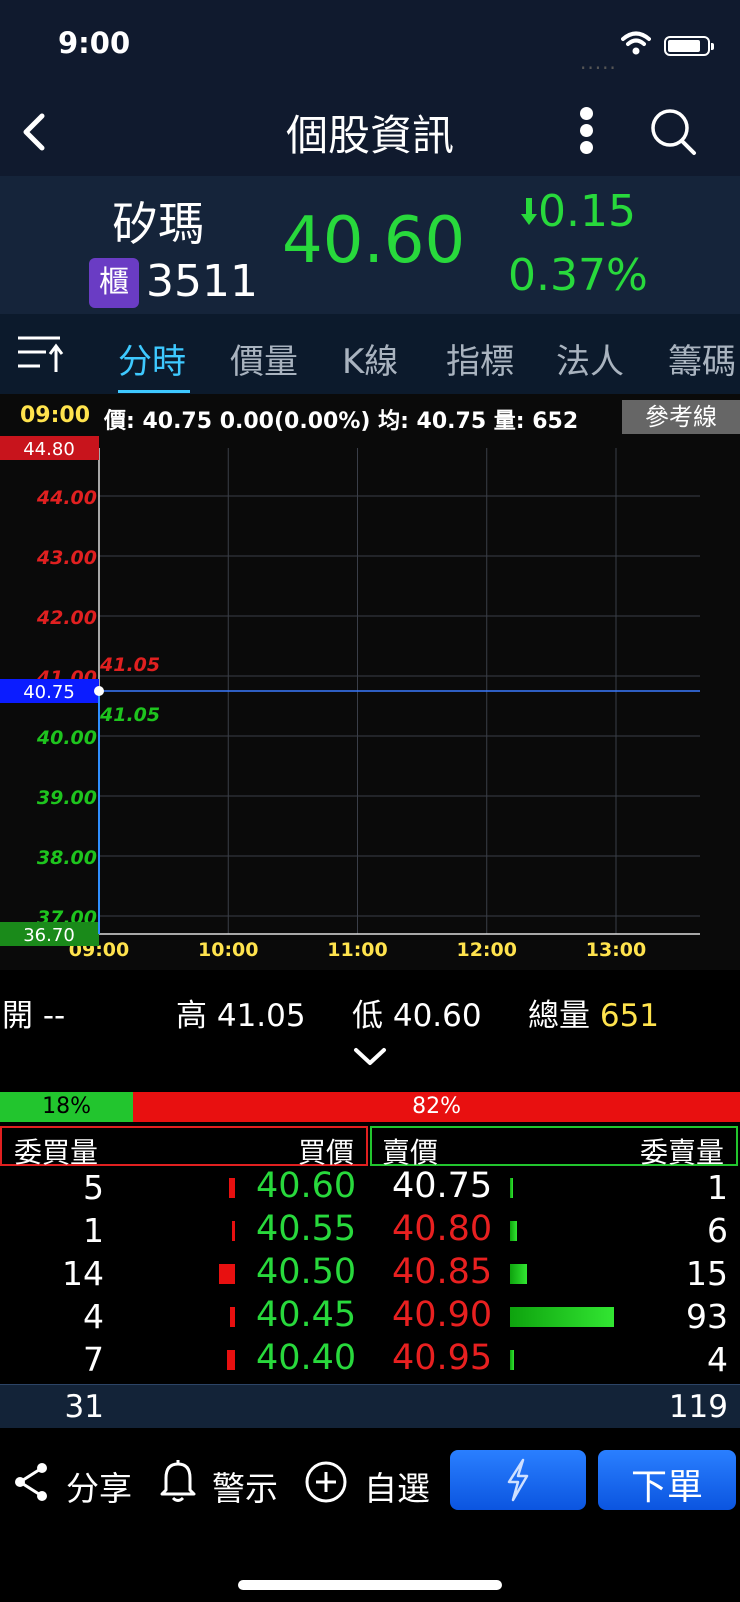 This screenshot has width=740, height=1602. I want to click on home-indicator, so click(370, 1585).